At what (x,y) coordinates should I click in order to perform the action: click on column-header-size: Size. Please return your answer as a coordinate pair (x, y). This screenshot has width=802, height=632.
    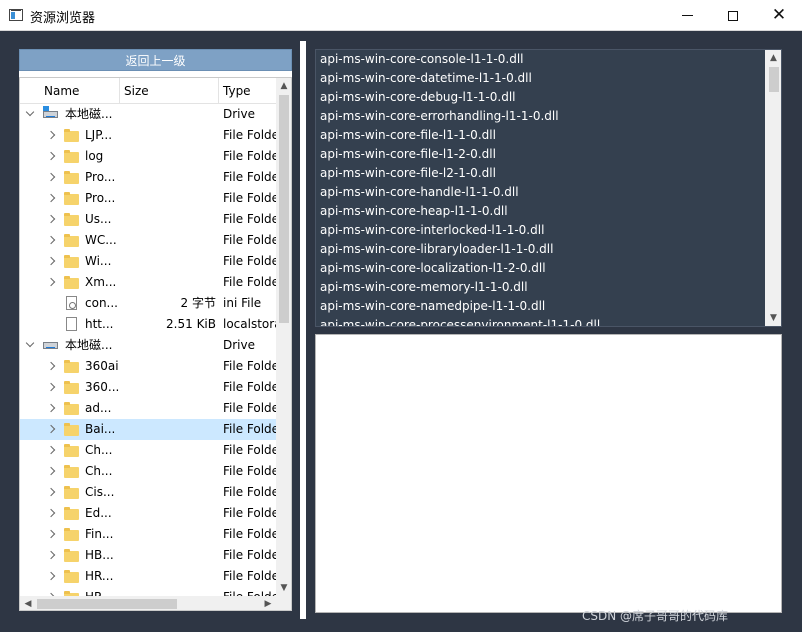
    Looking at the image, I should click on (169, 91).